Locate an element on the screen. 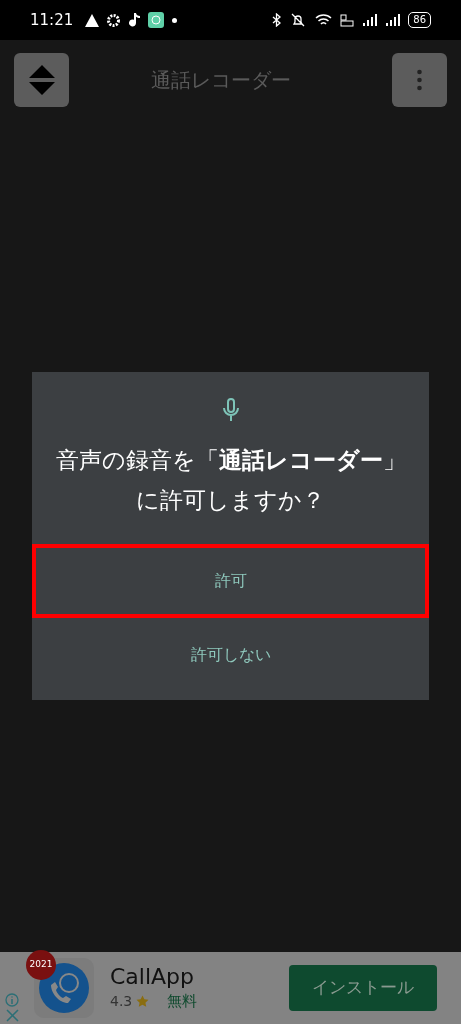 This screenshot has width=461, height=1024. more-button is located at coordinates (419, 80).